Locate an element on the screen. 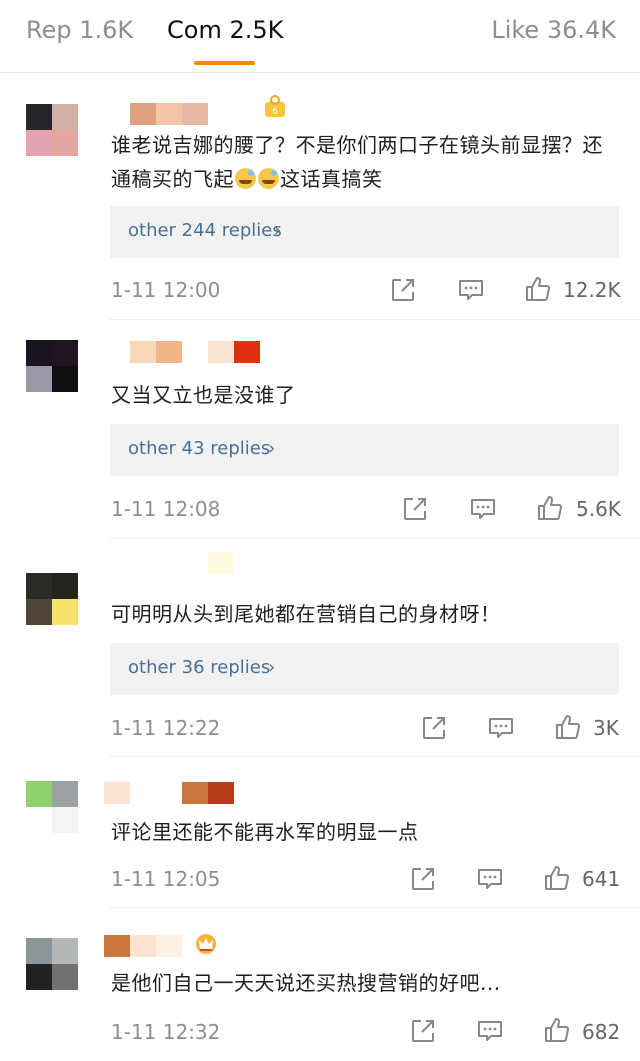 The height and width of the screenshot is (1061, 640). tab-comments: Com 2.5K is located at coordinates (225, 30).